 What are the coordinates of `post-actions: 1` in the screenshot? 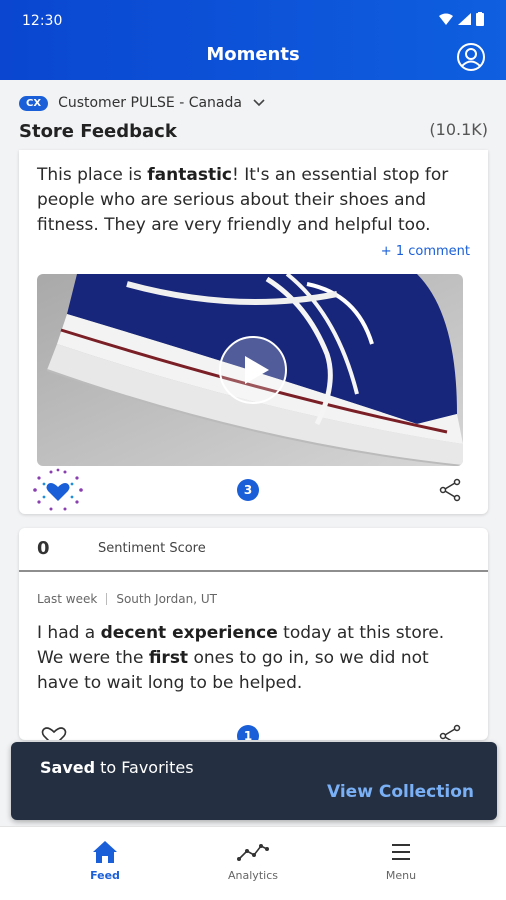 It's located at (253, 727).